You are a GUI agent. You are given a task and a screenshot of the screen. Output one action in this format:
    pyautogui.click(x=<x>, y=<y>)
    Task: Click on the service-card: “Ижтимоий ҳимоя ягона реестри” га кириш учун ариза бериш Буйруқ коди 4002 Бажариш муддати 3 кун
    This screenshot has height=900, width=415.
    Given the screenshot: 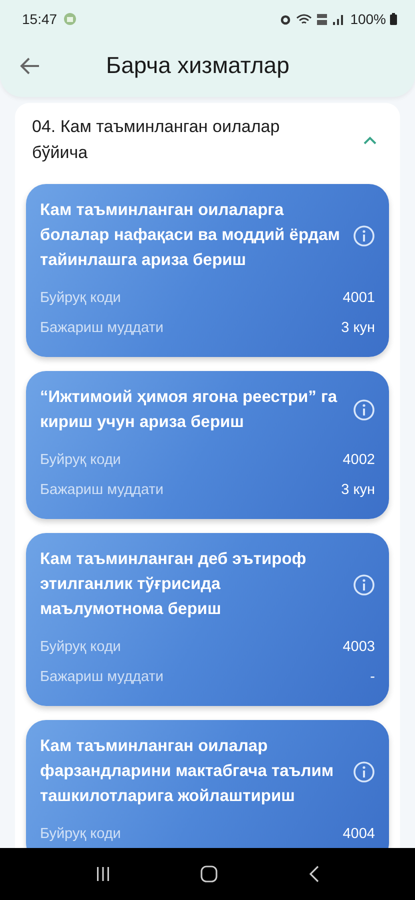 What is the action you would take?
    pyautogui.click(x=207, y=445)
    